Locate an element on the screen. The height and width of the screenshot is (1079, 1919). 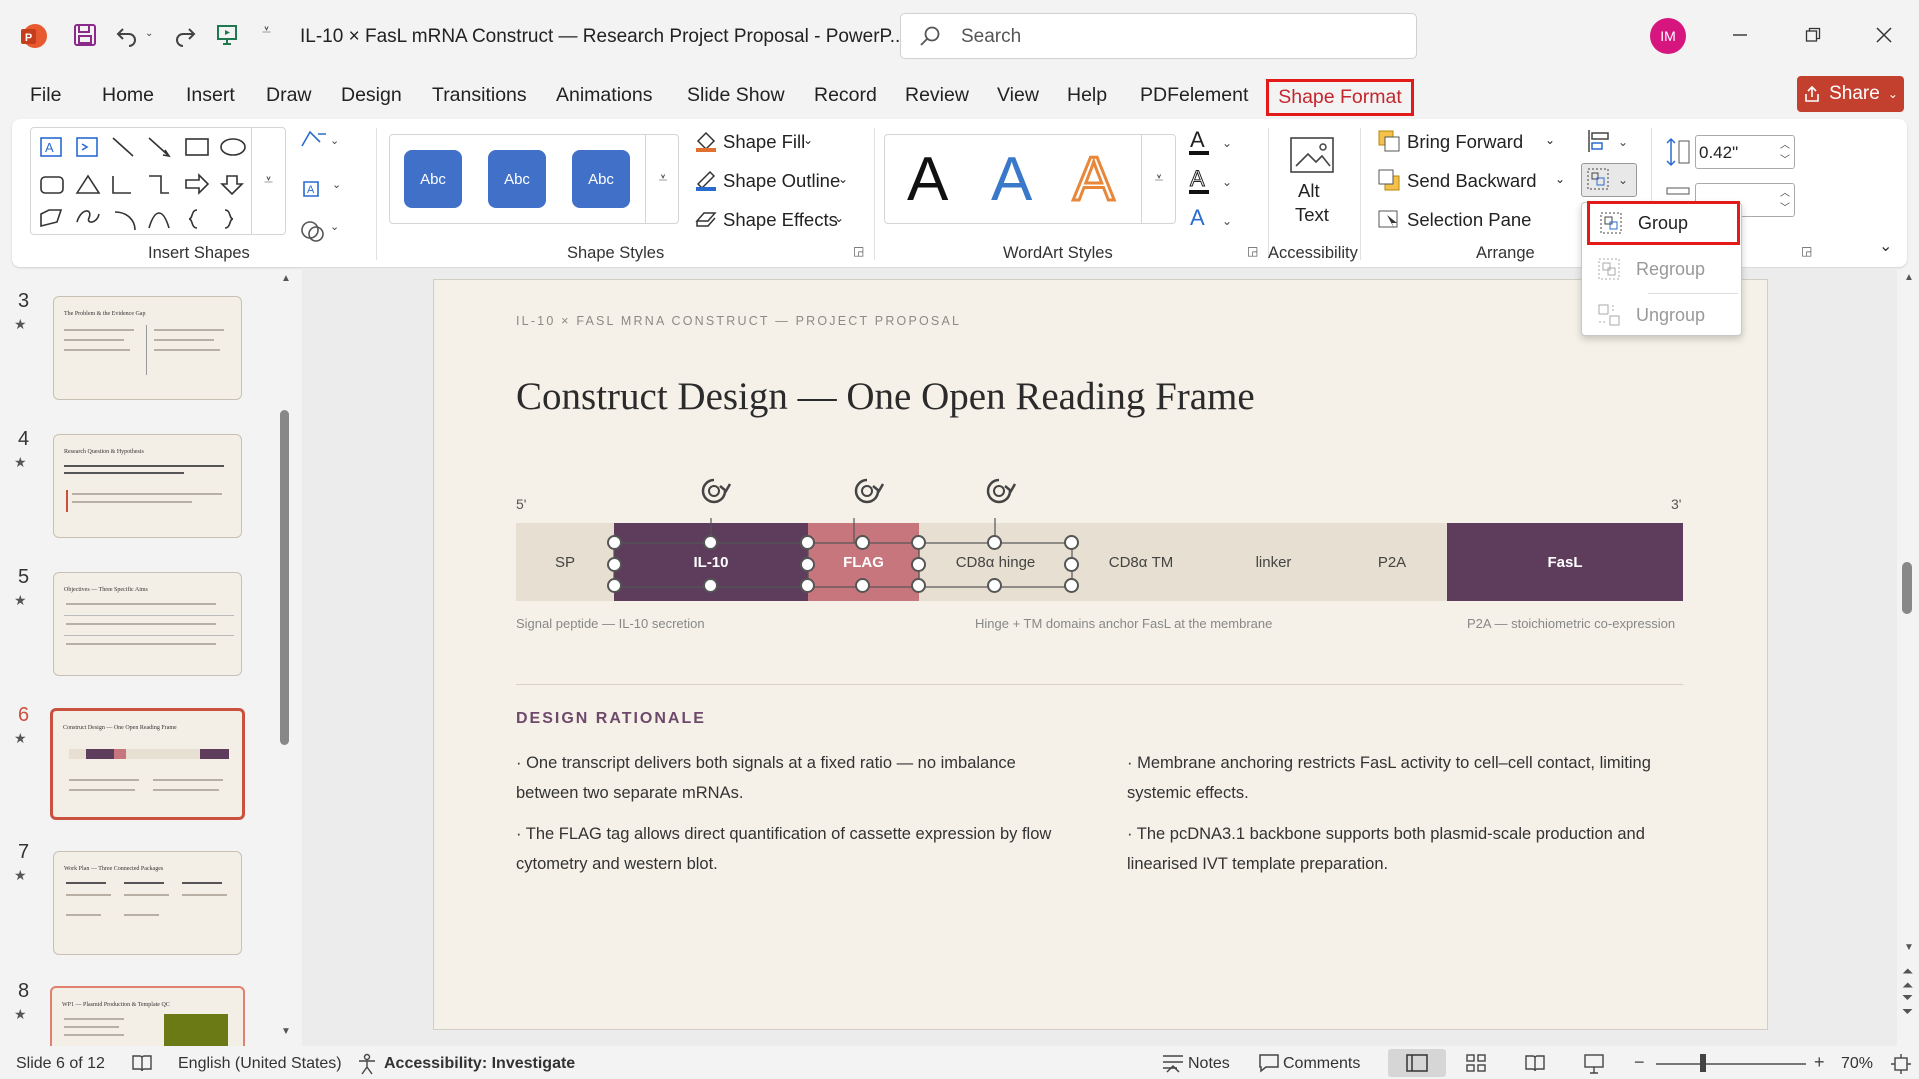
spelling-check-icon is located at coordinates (142, 1063).